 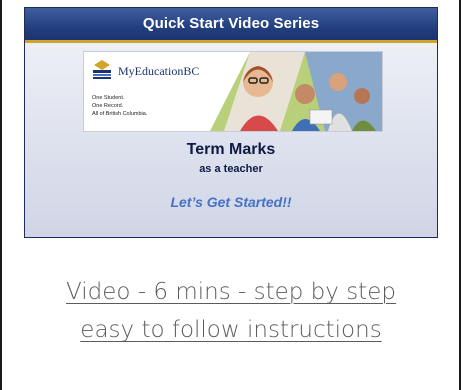 I want to click on tagline-line: All of British Columbia., so click(x=120, y=114).